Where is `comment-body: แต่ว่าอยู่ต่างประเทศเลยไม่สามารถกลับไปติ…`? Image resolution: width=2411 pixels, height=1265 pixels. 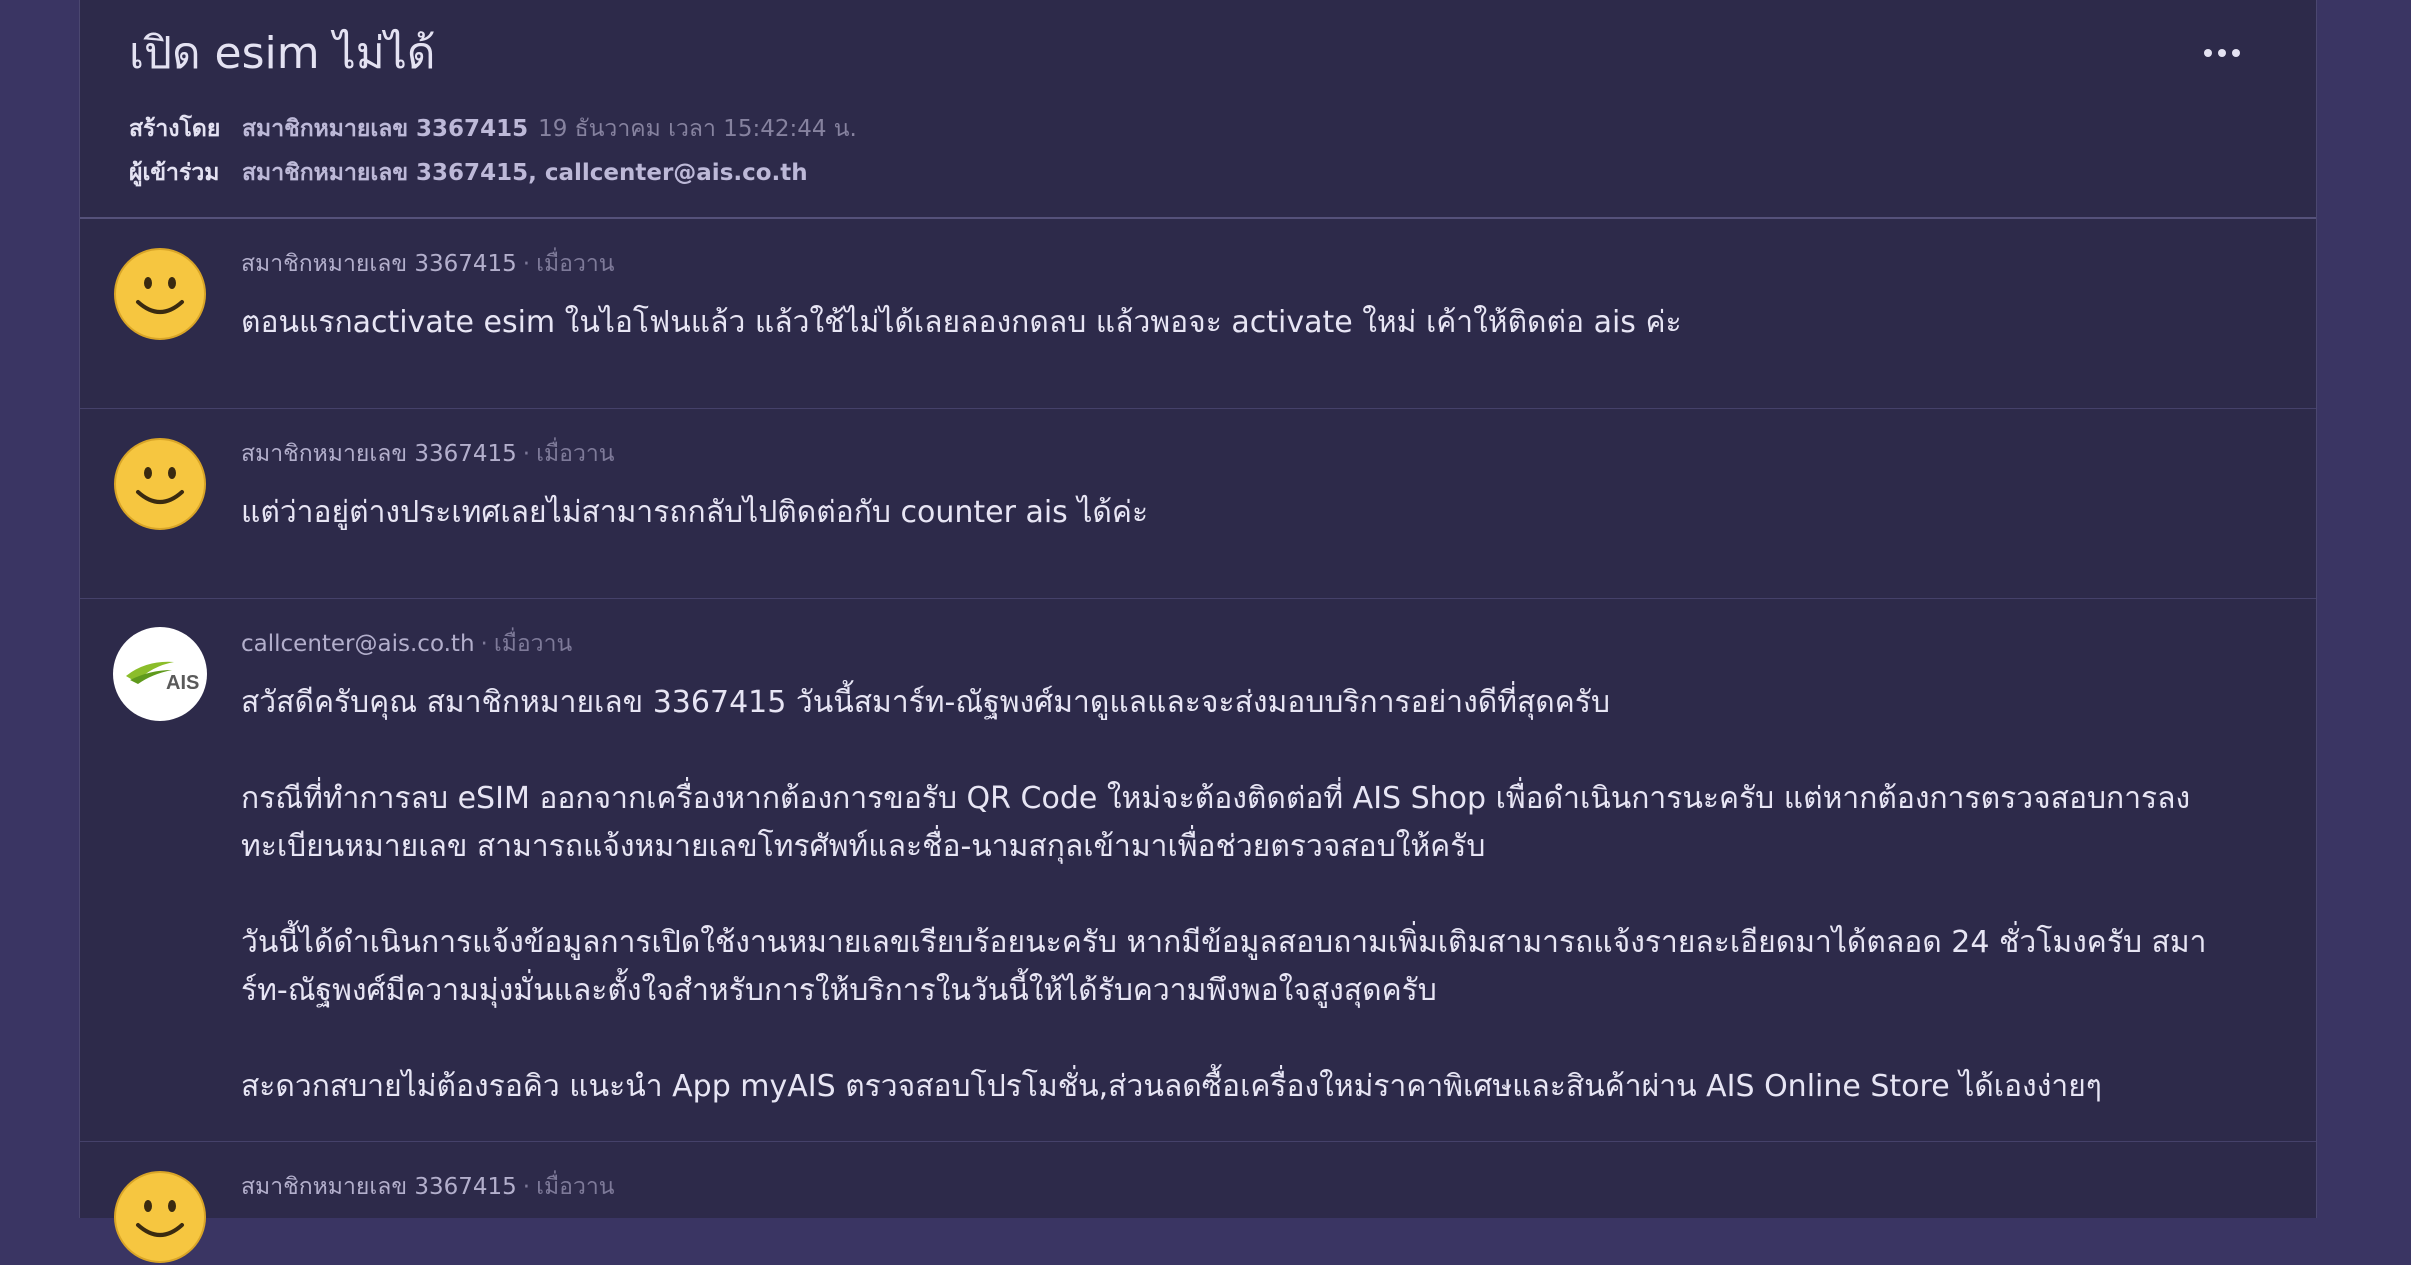
comment-body: แต่ว่าอยู่ต่างประเทศเลยไม่สามารถกลับไปติ… is located at coordinates (1241, 513).